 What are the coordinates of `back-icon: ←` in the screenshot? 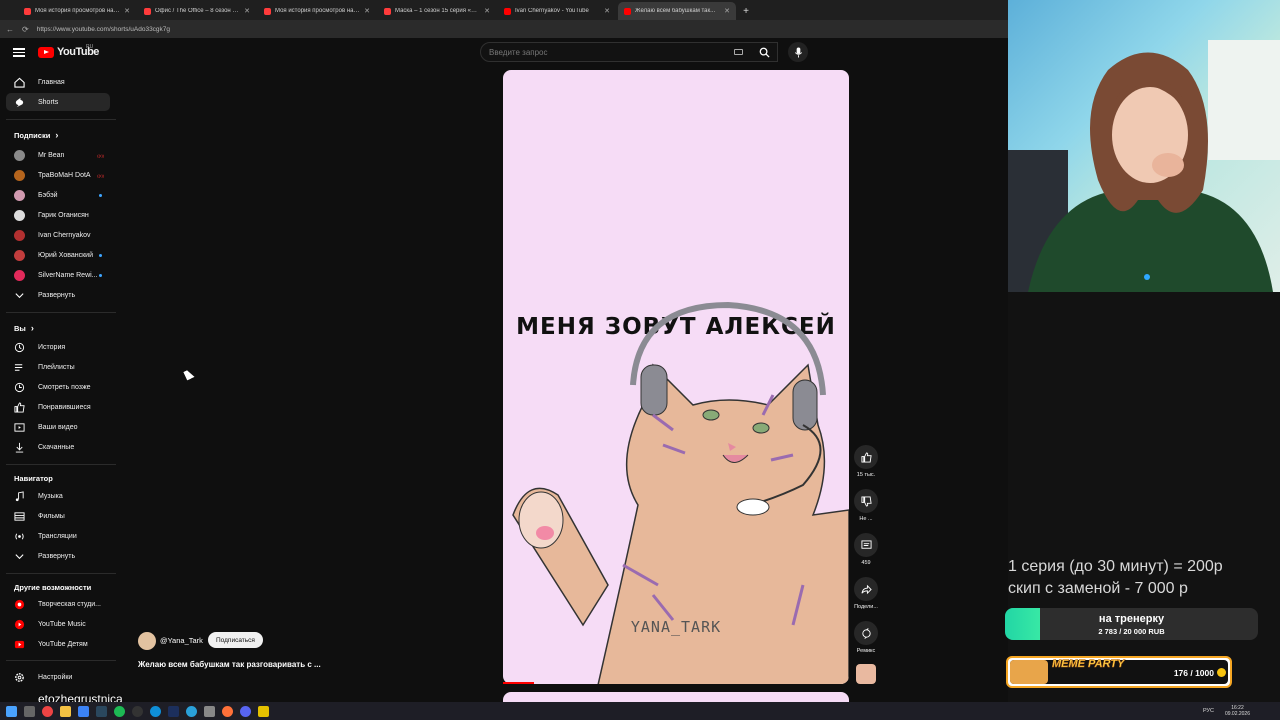 It's located at (10, 29).